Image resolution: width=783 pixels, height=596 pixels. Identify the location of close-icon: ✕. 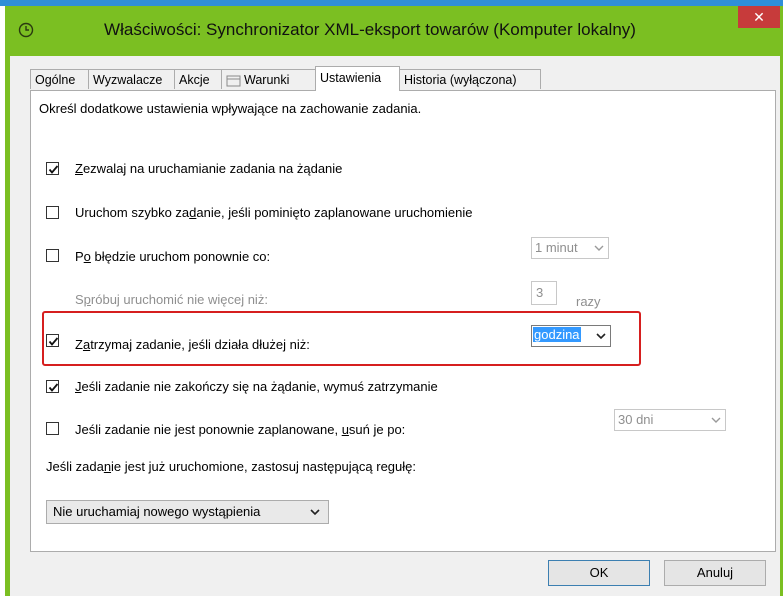
(759, 17).